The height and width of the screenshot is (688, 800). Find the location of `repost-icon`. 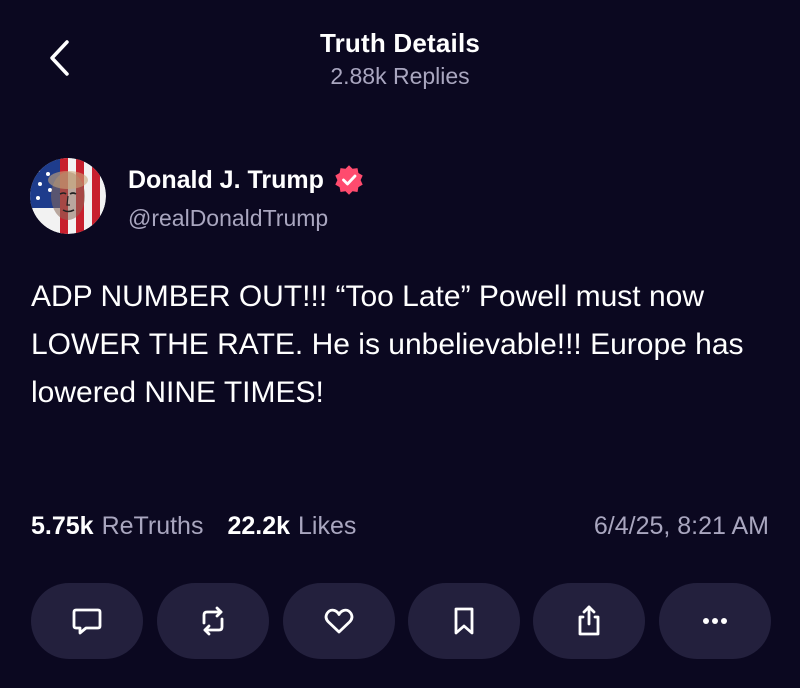

repost-icon is located at coordinates (213, 621).